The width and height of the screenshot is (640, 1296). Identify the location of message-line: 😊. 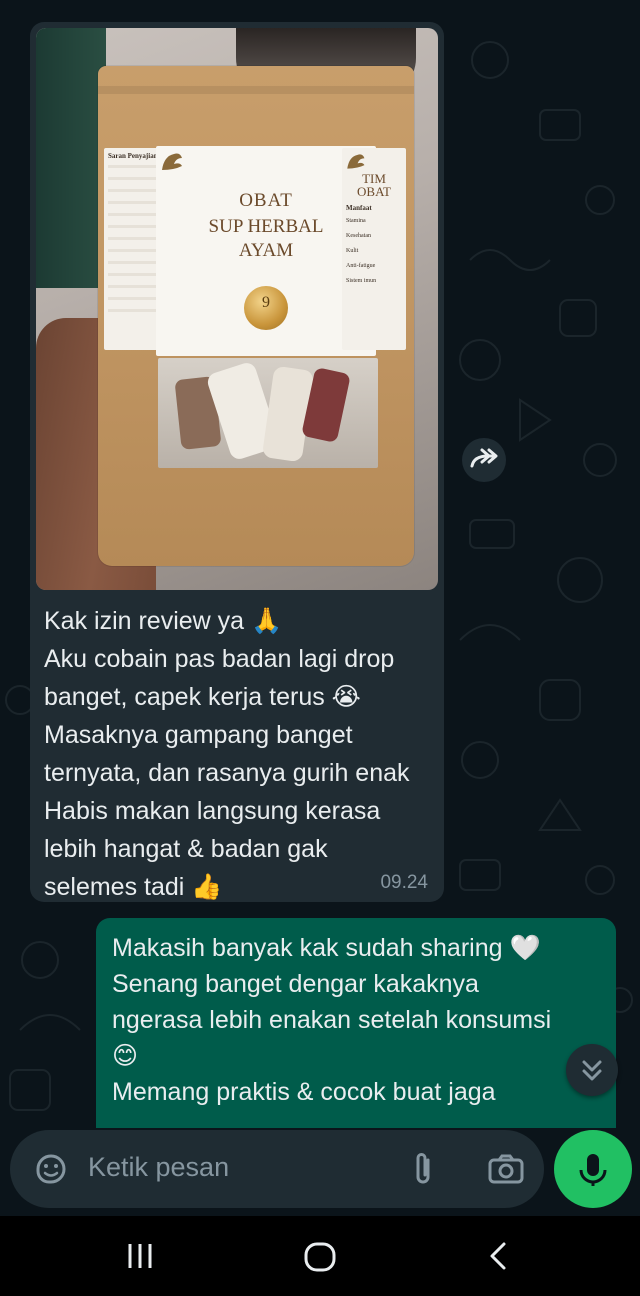
(125, 1056).